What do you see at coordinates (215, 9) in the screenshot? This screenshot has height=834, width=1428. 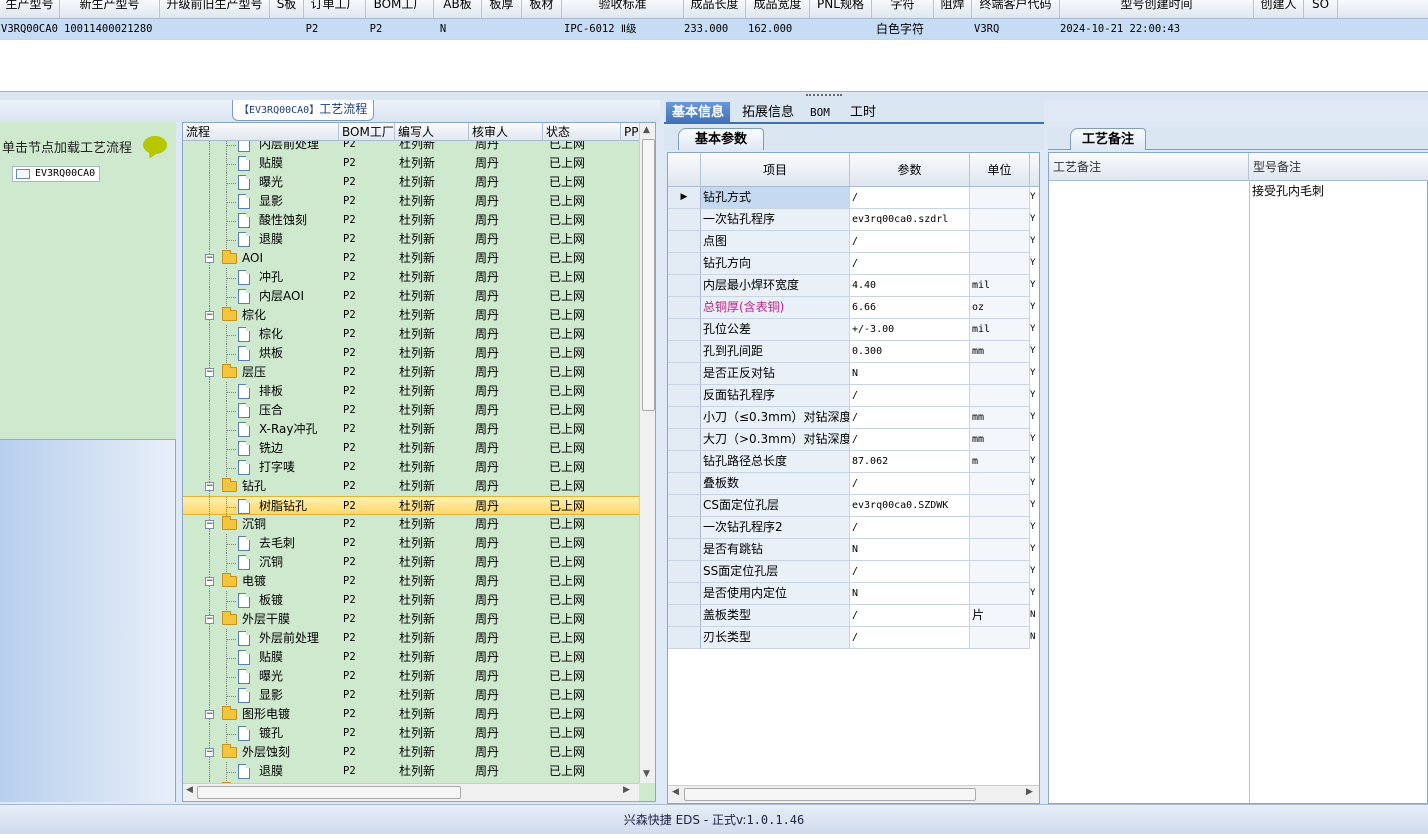 I see `col-header-old-model: 升级前旧生产型号` at bounding box center [215, 9].